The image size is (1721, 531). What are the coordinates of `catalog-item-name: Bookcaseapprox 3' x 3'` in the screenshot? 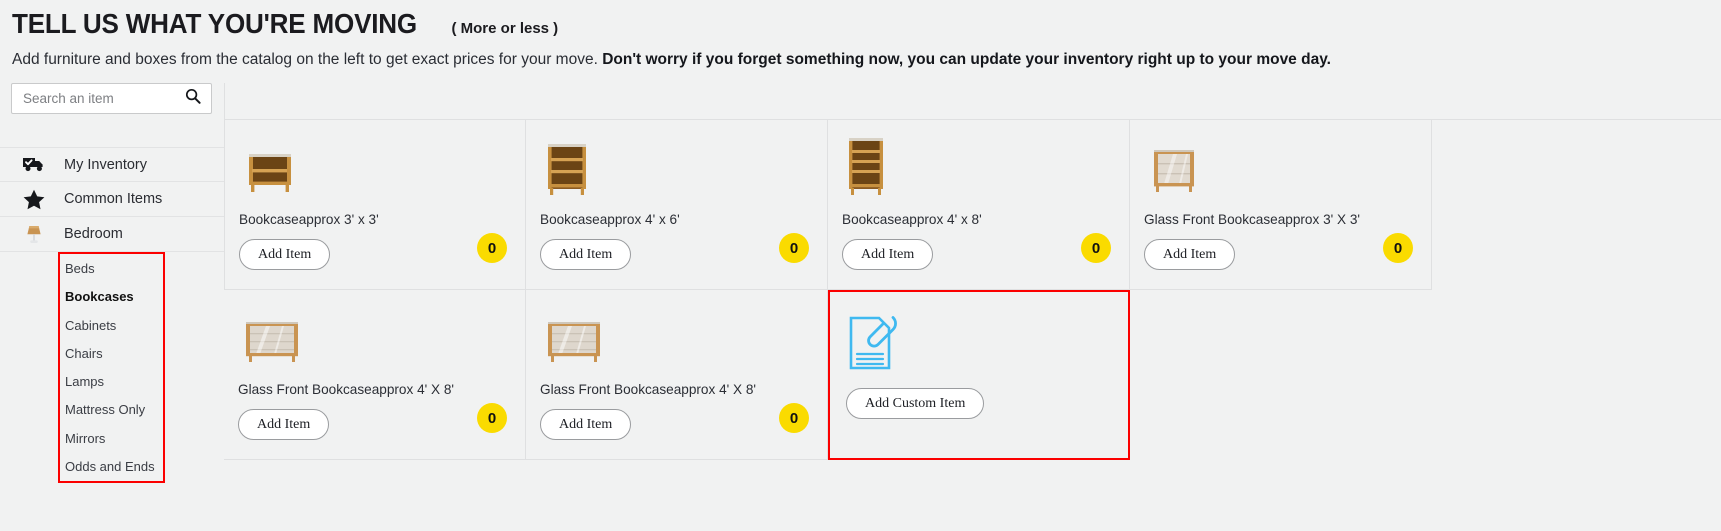 It's located at (309, 219).